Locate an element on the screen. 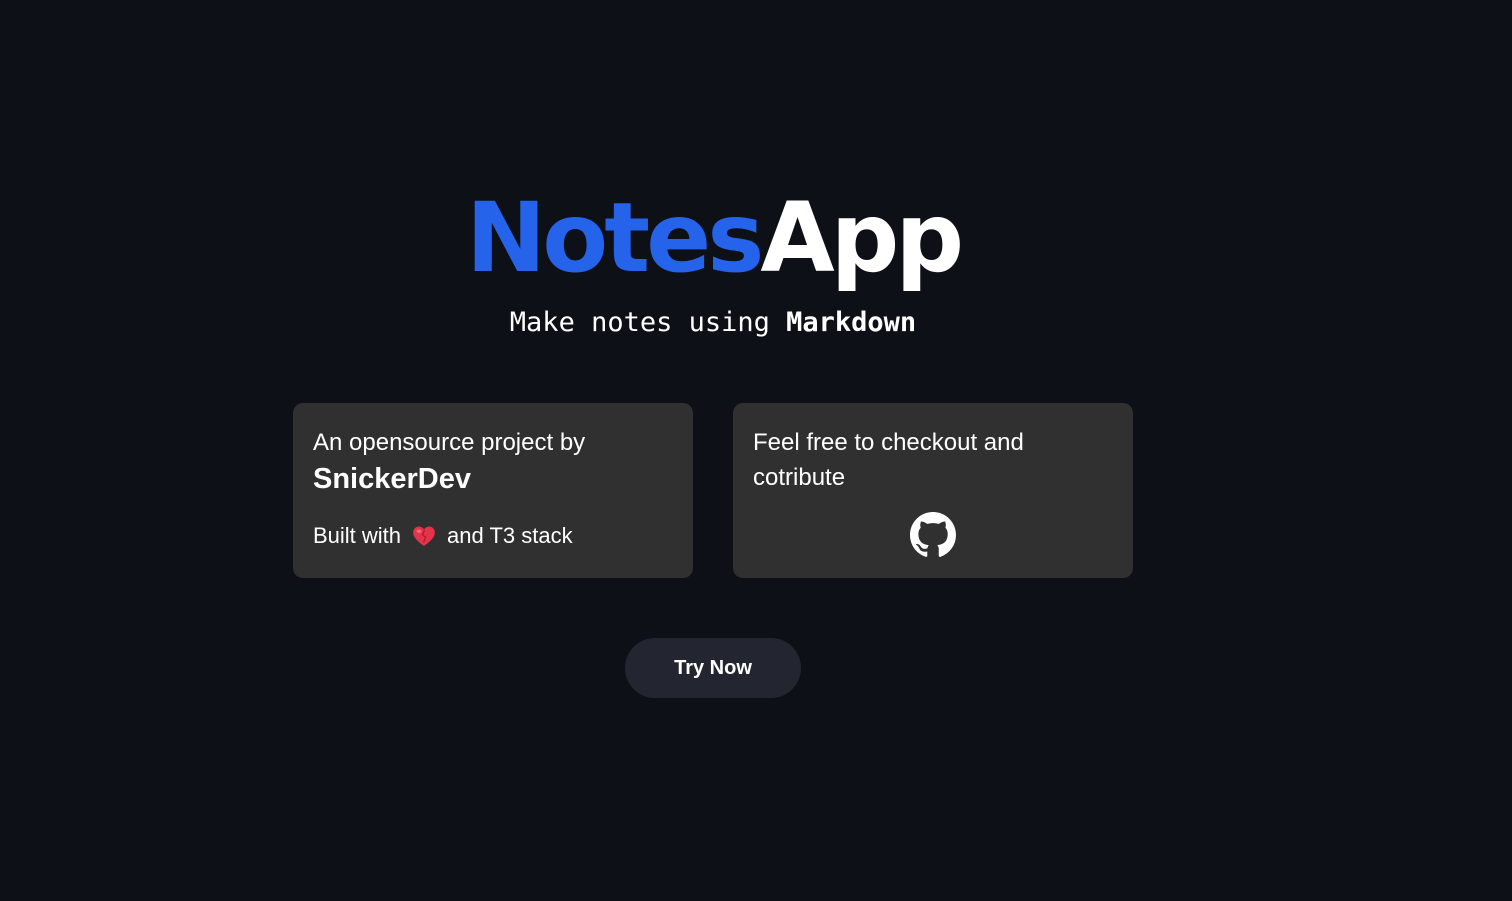 The image size is (1512, 901). tagline: Make notes using Markdown is located at coordinates (713, 323).